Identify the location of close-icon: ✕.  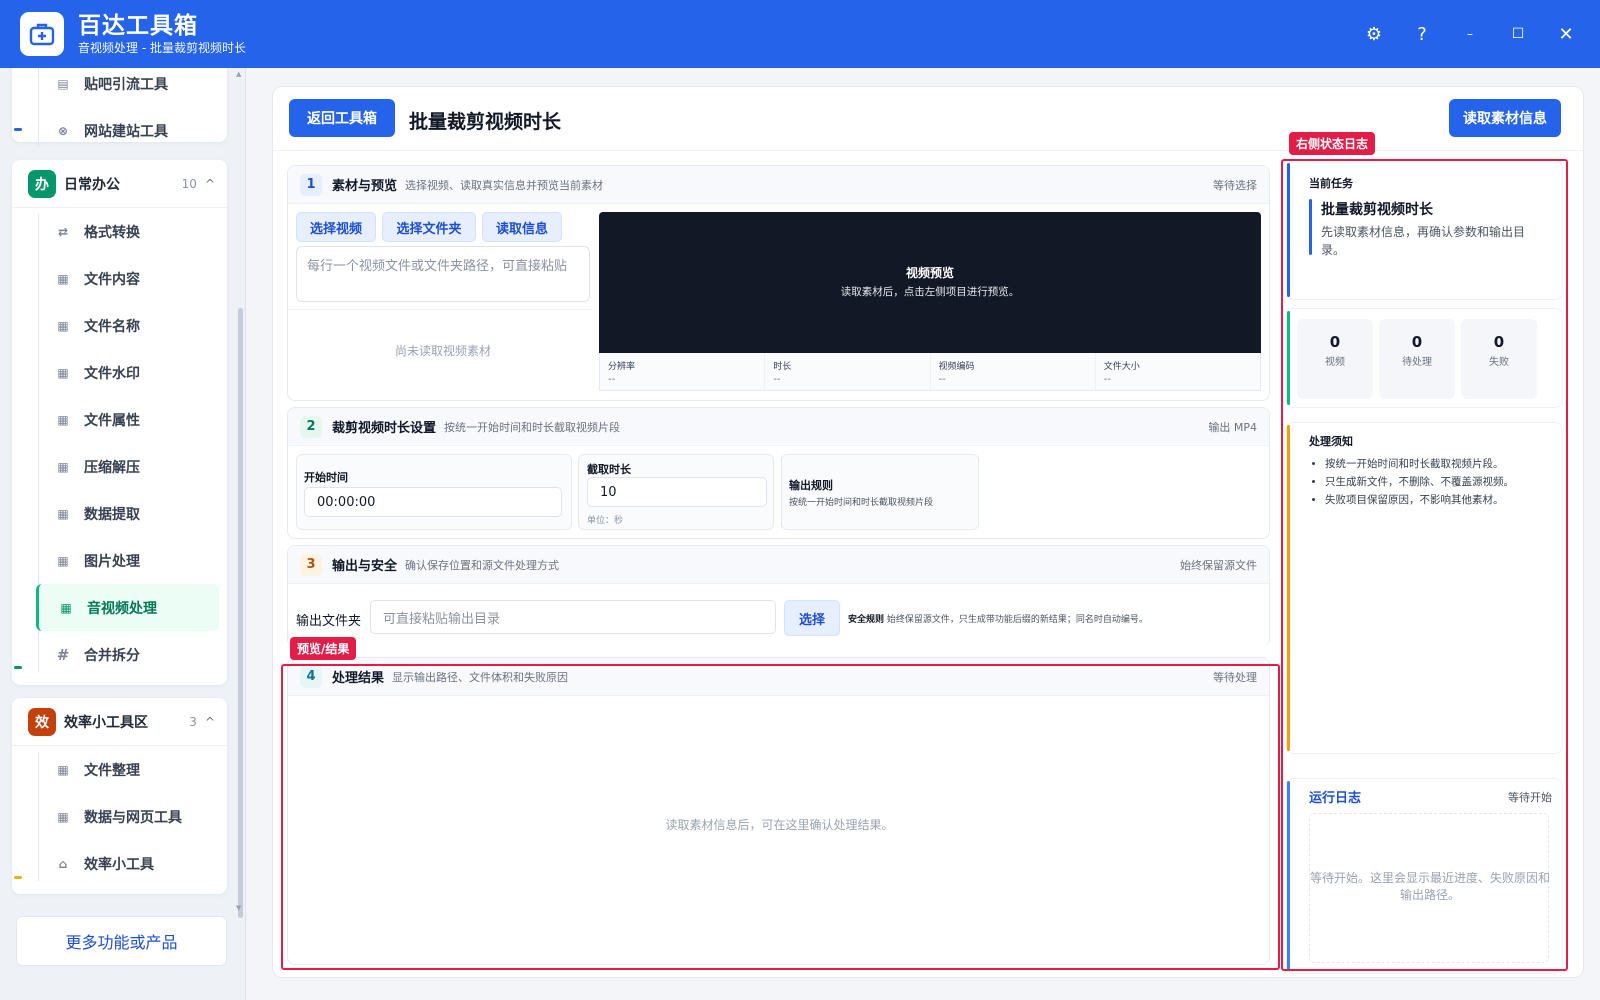
(1566, 34).